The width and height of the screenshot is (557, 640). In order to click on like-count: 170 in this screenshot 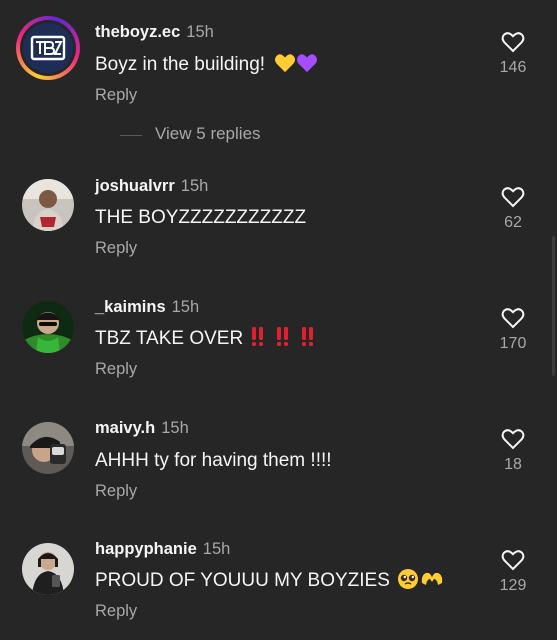, I will do `click(513, 343)`.